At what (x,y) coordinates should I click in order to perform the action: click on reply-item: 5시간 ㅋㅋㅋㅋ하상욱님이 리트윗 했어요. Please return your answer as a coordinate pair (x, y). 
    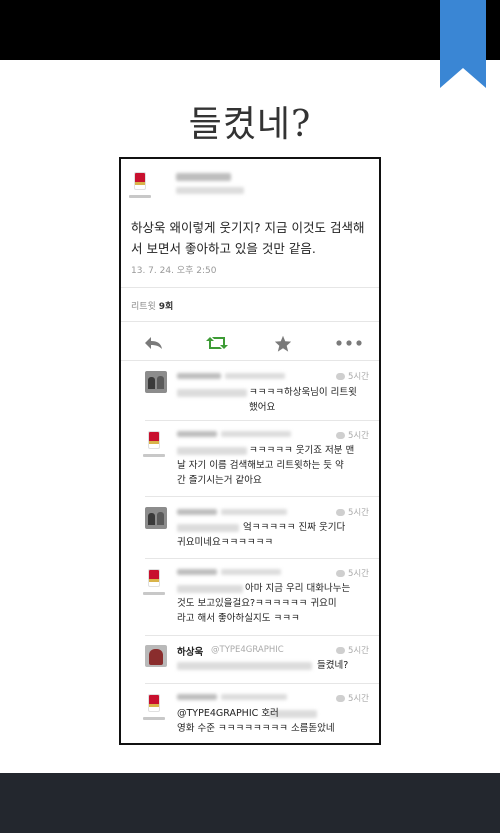
    Looking at the image, I should click on (250, 390).